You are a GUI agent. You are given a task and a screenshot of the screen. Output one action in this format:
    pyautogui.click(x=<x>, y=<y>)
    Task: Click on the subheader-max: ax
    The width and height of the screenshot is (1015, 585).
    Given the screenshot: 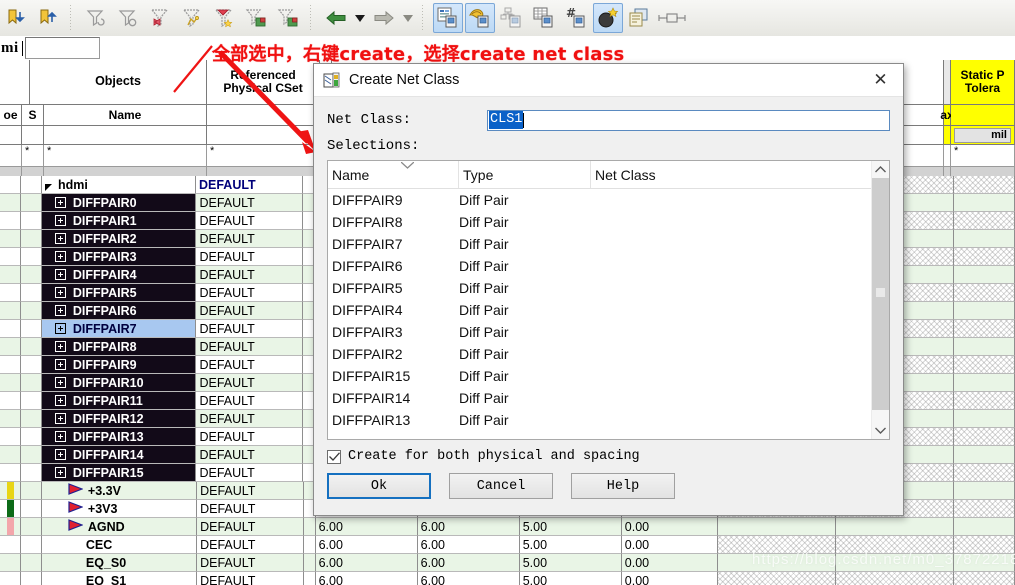 What is the action you would take?
    pyautogui.click(x=947, y=115)
    